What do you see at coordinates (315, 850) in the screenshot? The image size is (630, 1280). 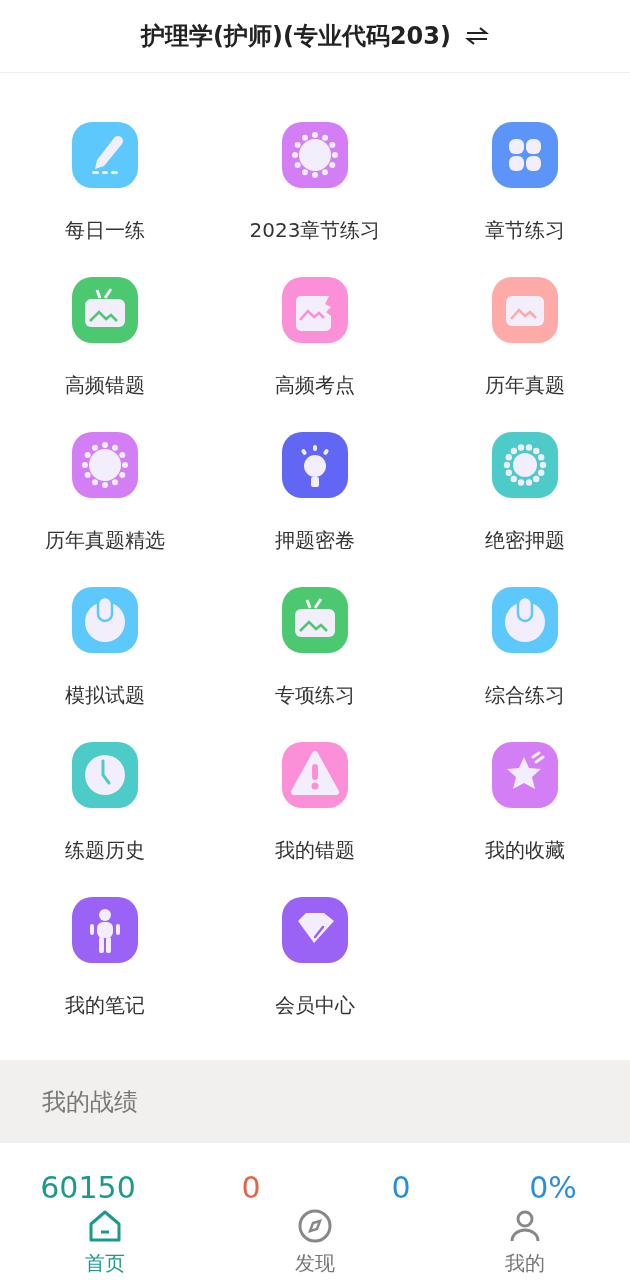 I see `menu-label: 我的错题` at bounding box center [315, 850].